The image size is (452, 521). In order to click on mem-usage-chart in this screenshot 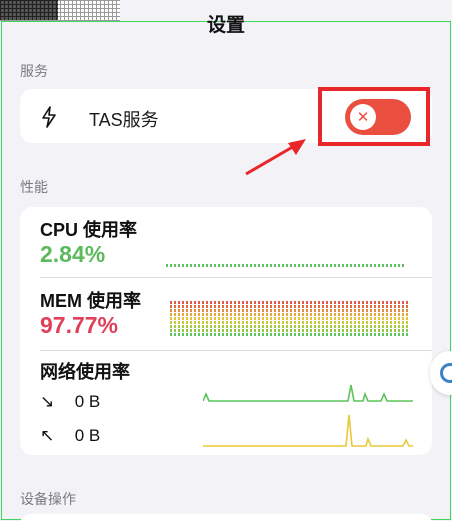, I will do `click(290, 319)`.